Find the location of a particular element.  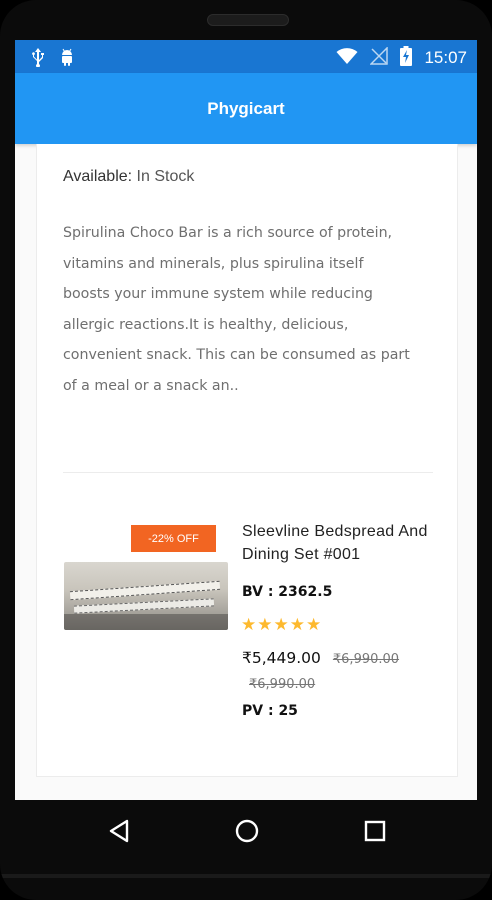

rating-stars: ★ ★ ★ ★ ★ is located at coordinates (281, 625).